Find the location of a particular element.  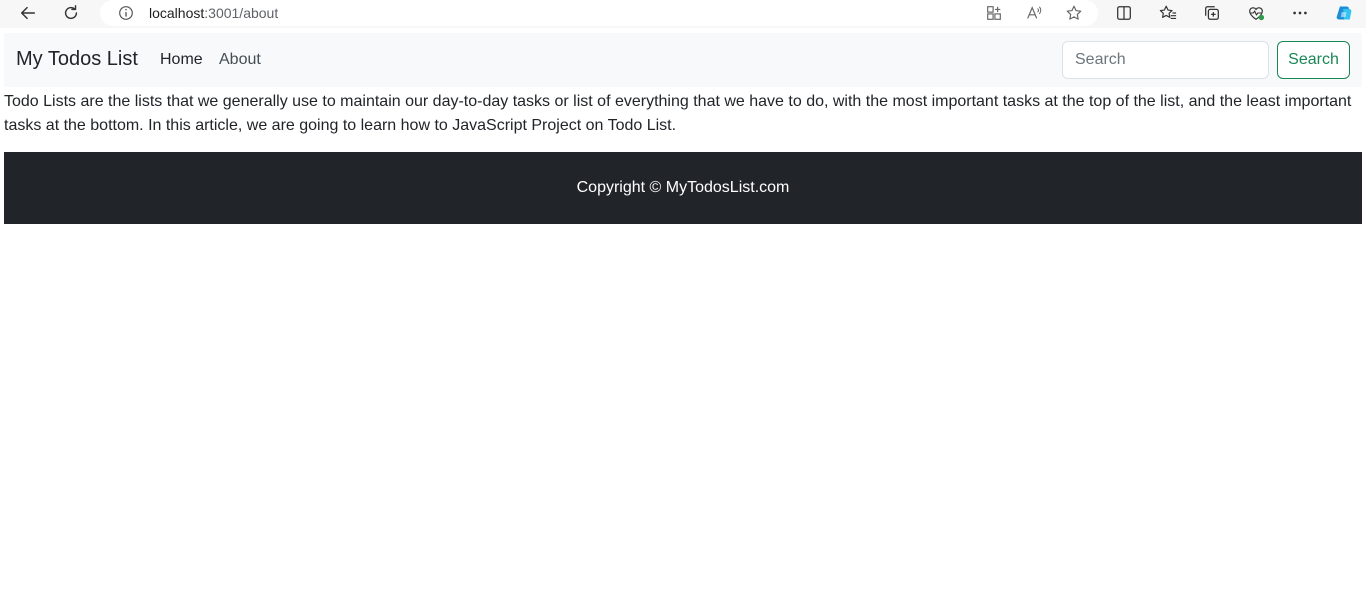

favorites-icon is located at coordinates (1168, 12).